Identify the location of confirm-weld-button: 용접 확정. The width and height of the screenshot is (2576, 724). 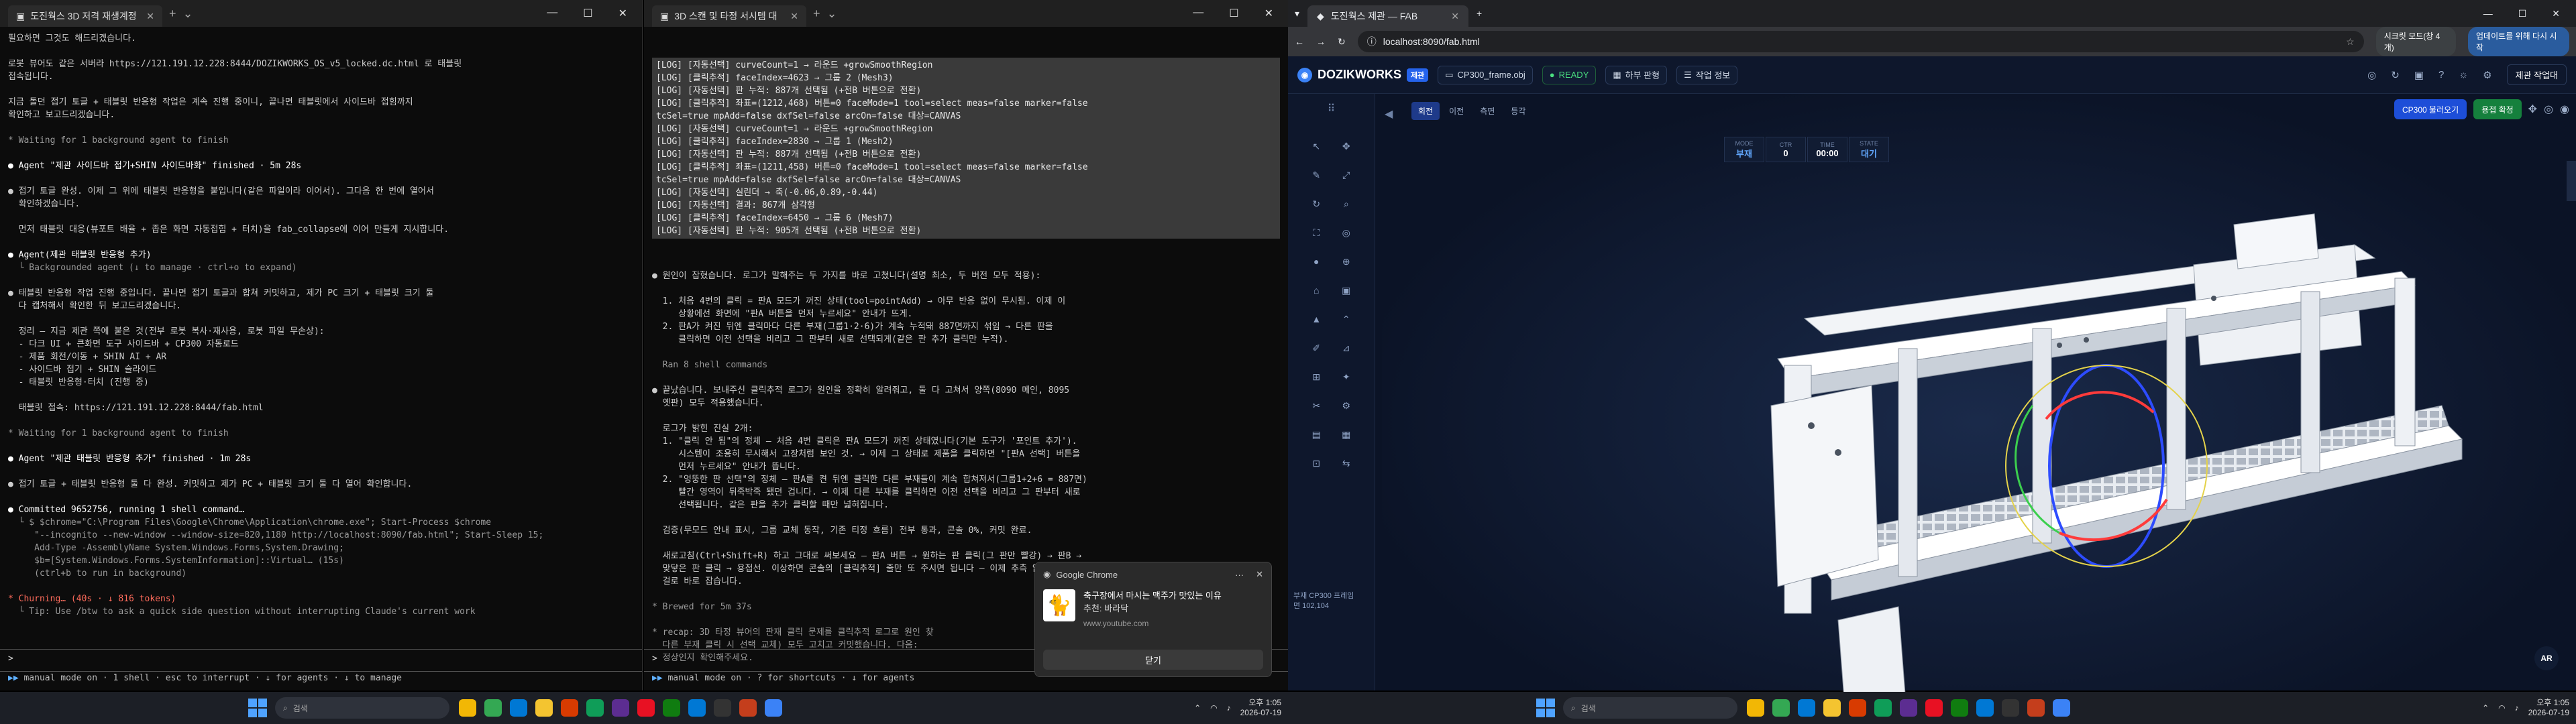
(2497, 109).